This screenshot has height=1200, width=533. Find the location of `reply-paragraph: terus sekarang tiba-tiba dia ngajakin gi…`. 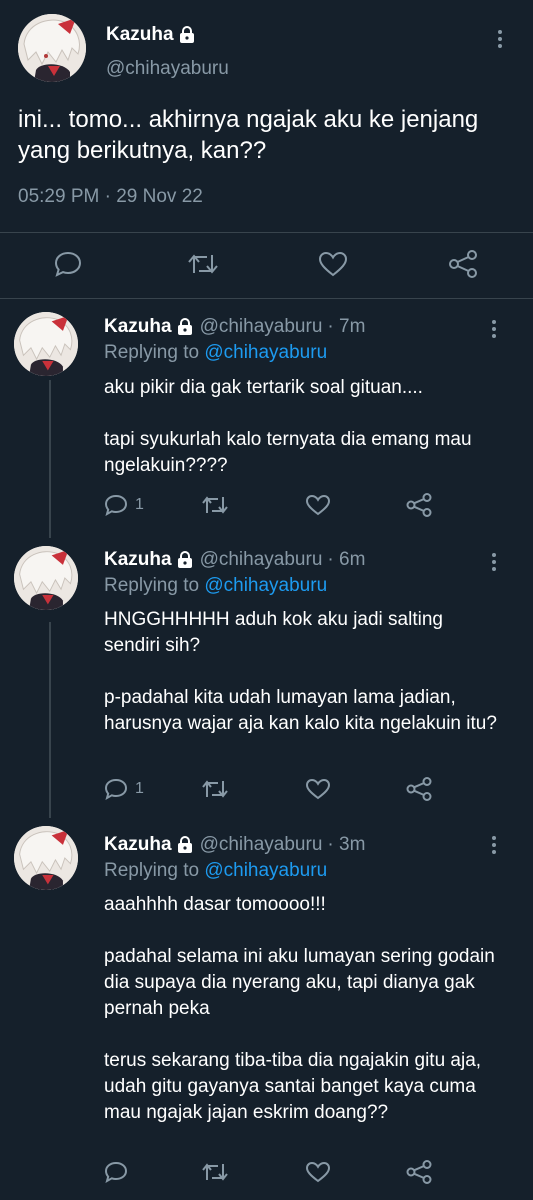

reply-paragraph: terus sekarang tiba-tiba dia ngajakin gi… is located at coordinates (293, 1086).